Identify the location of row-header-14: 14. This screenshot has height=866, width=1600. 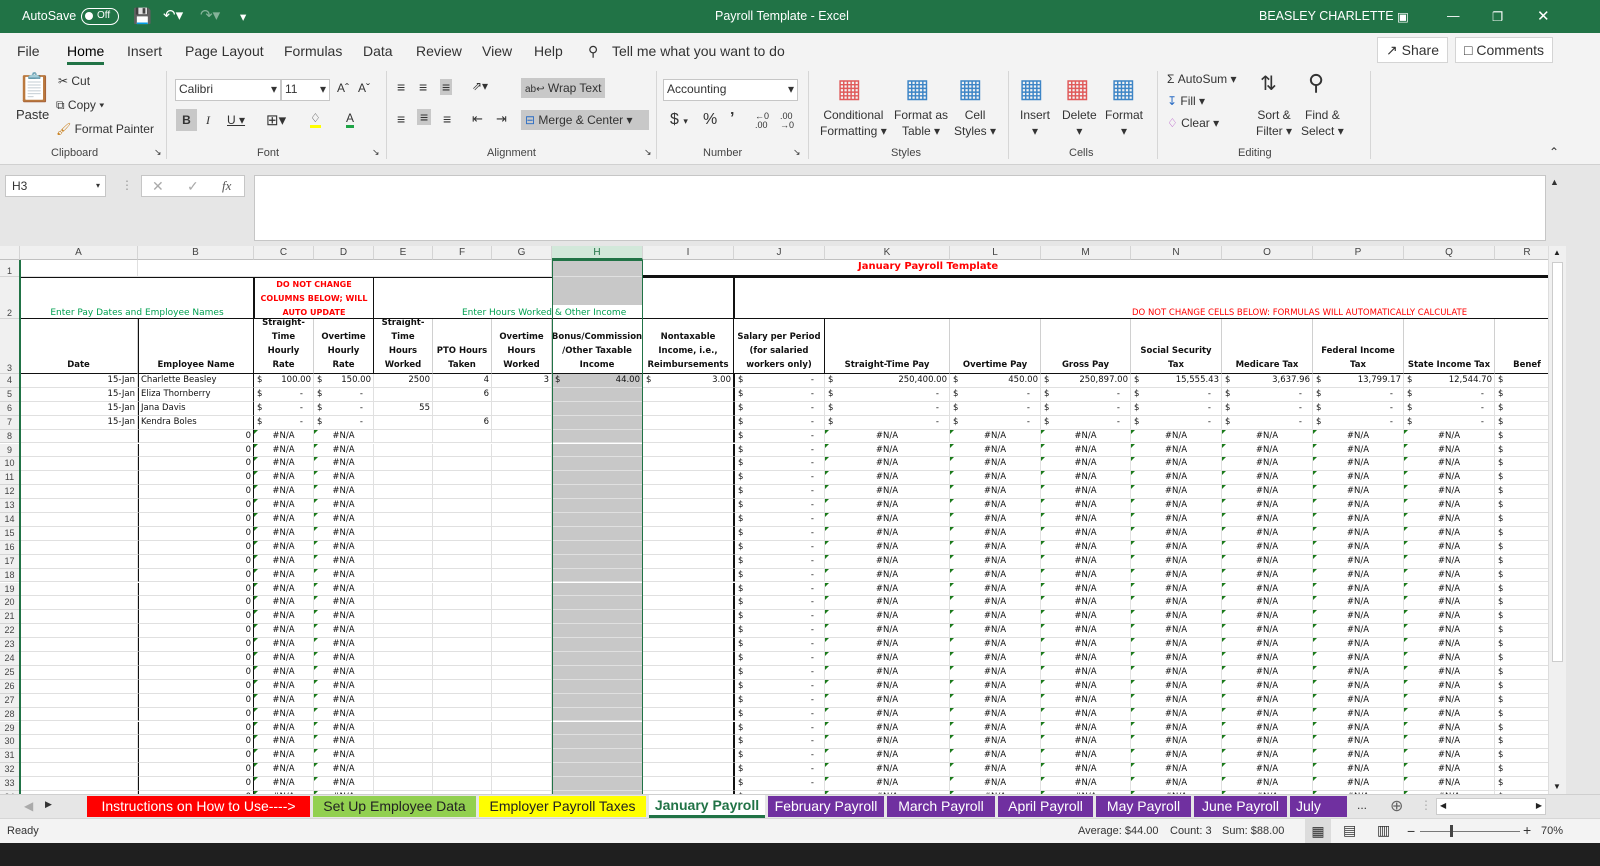
(10, 520).